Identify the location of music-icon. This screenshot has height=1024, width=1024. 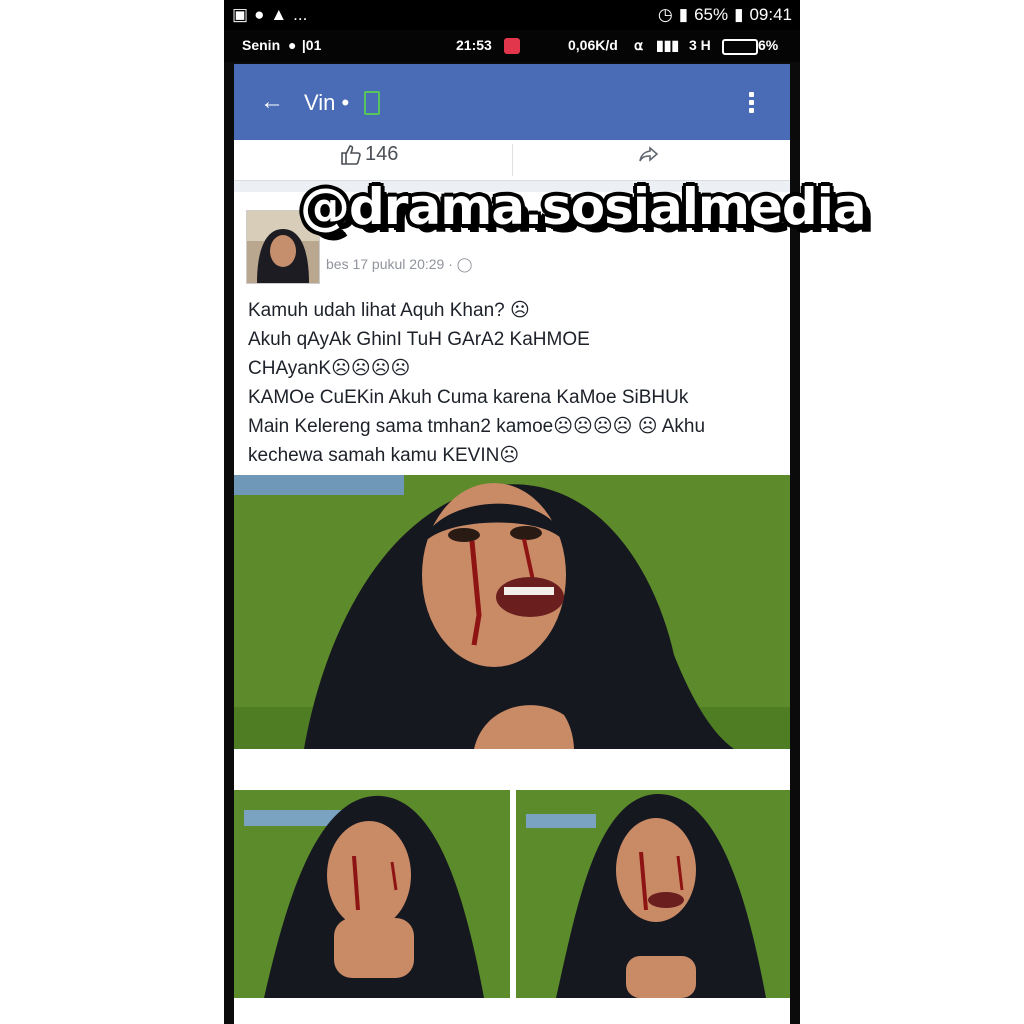
(512, 46).